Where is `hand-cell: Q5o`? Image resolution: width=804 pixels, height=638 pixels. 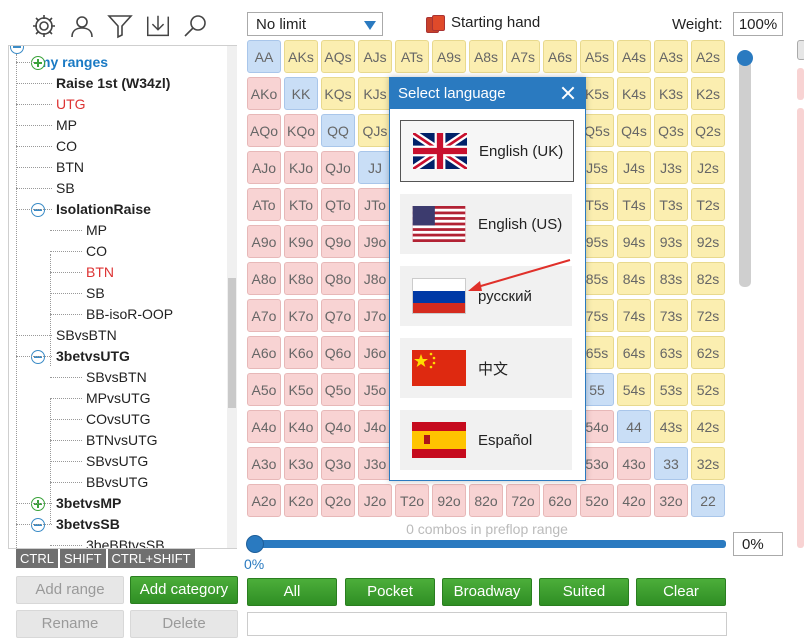
hand-cell: Q5o is located at coordinates (338, 389).